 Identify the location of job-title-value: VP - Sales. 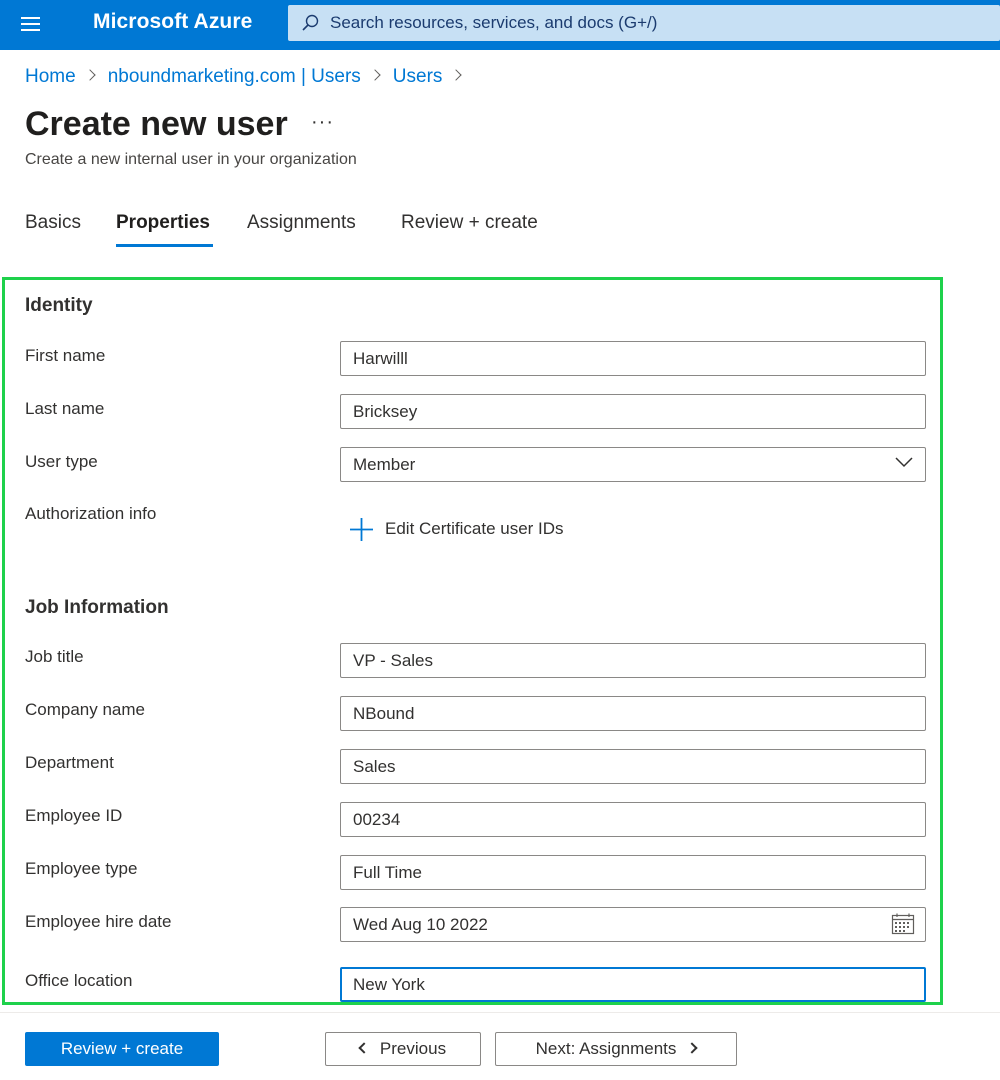
(393, 660).